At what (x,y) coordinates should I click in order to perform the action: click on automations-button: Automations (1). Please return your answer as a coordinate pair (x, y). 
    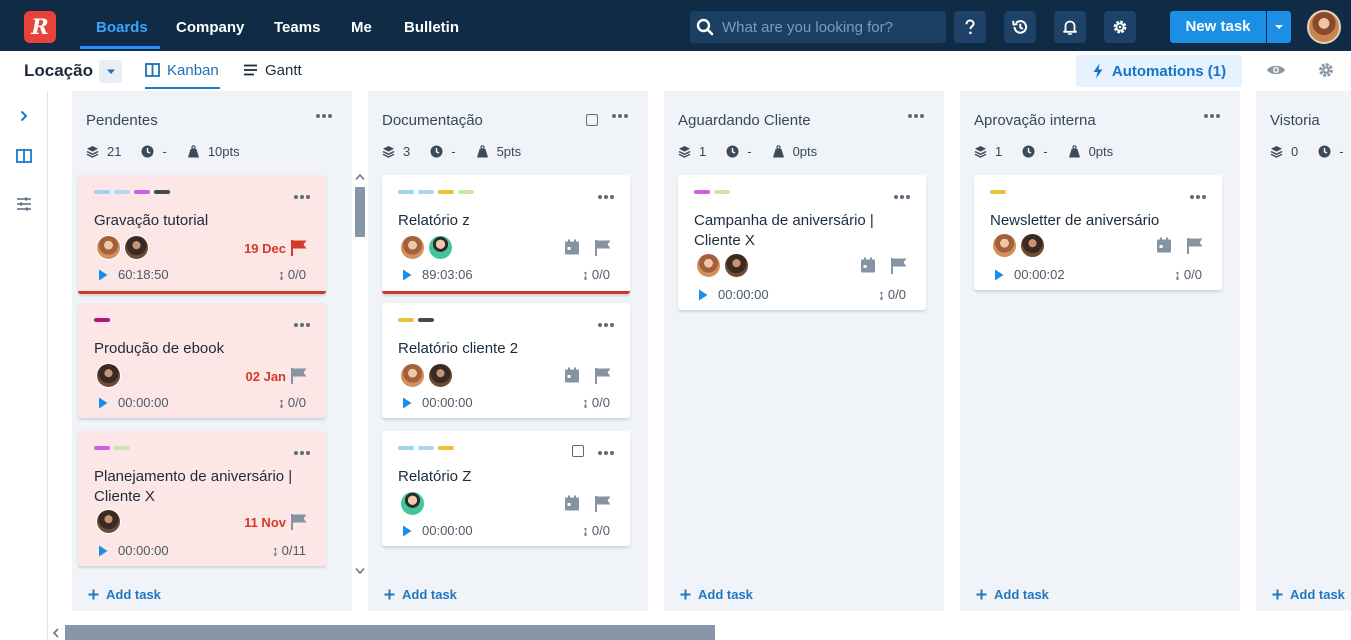
    Looking at the image, I should click on (1159, 71).